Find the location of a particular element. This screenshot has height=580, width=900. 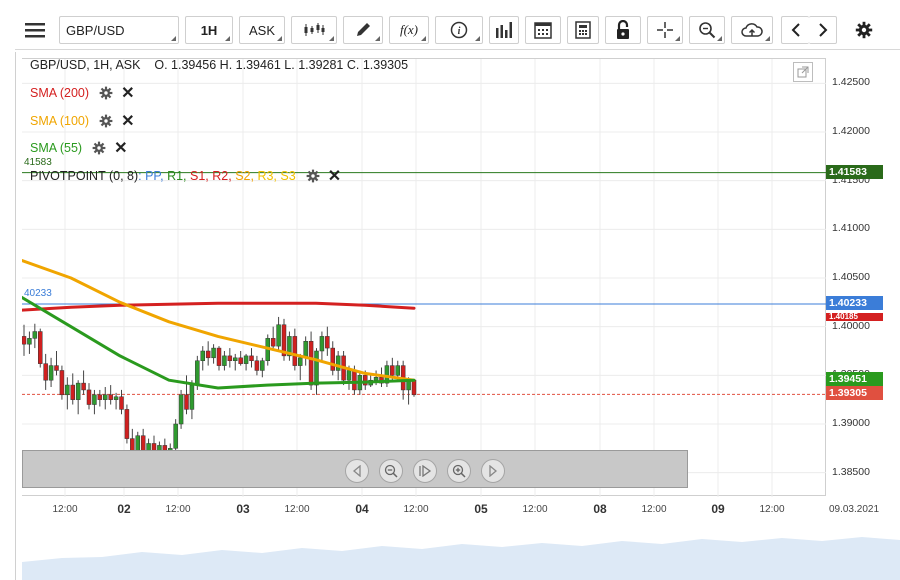

function-icon: f(x) is located at coordinates (409, 30).